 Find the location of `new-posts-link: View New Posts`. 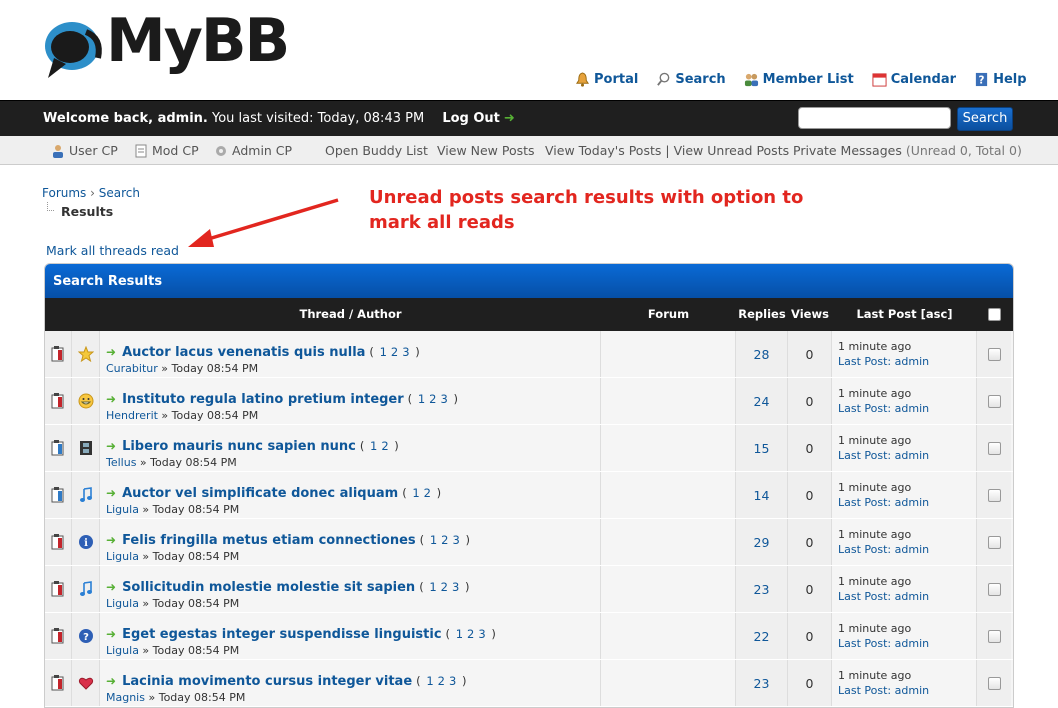

new-posts-link: View New Posts is located at coordinates (486, 150).